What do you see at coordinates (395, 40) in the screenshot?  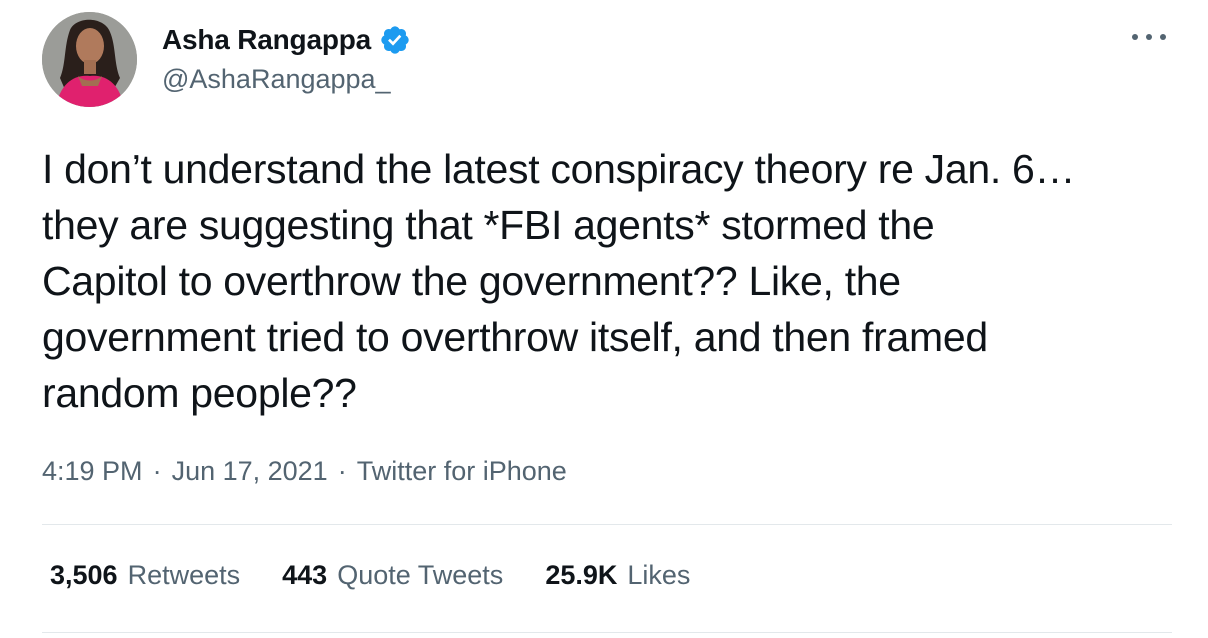 I see `verified-badge-icon` at bounding box center [395, 40].